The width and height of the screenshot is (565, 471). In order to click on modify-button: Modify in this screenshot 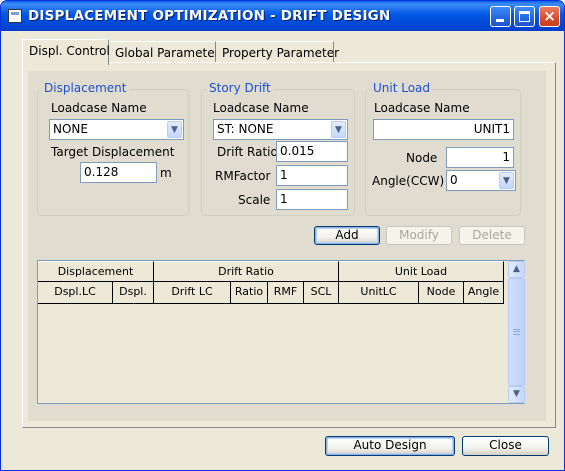, I will do `click(419, 235)`.